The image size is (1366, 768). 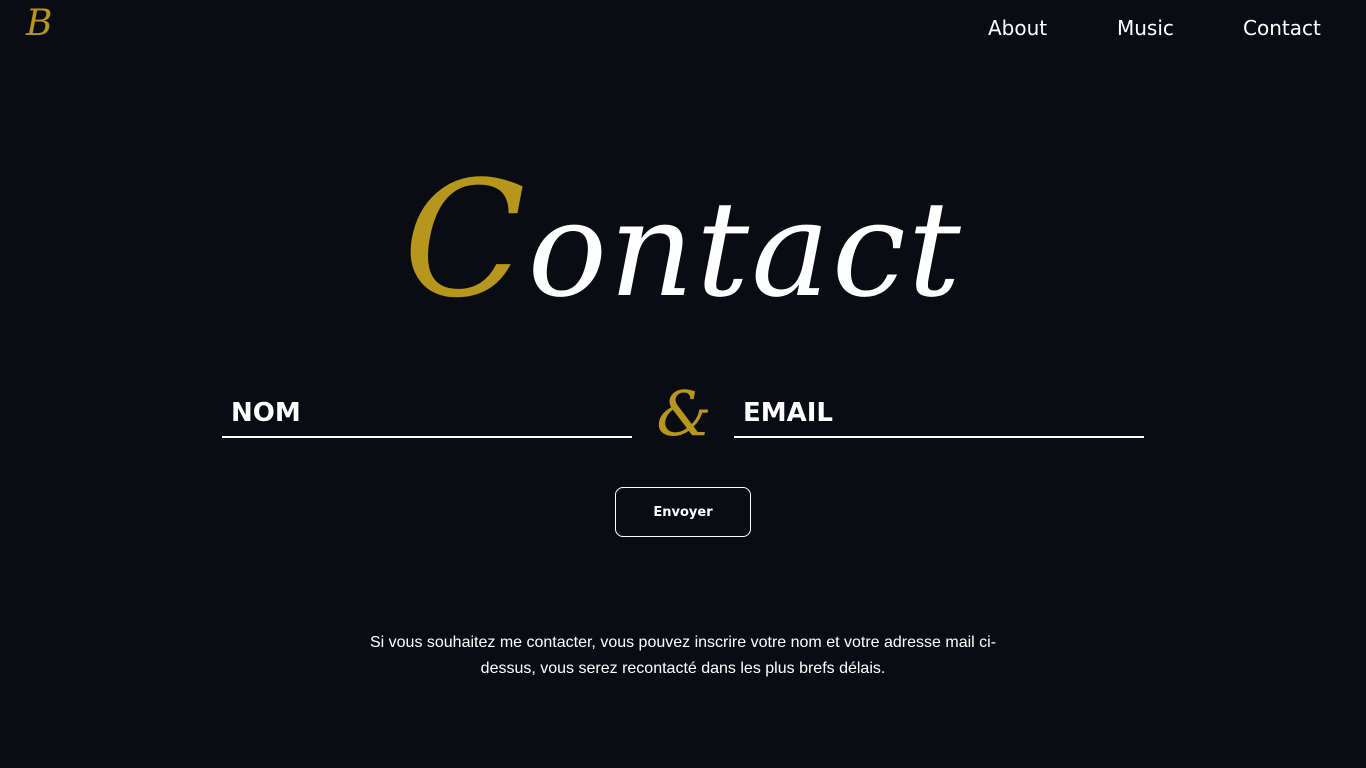 I want to click on email-field, so click(x=939, y=414).